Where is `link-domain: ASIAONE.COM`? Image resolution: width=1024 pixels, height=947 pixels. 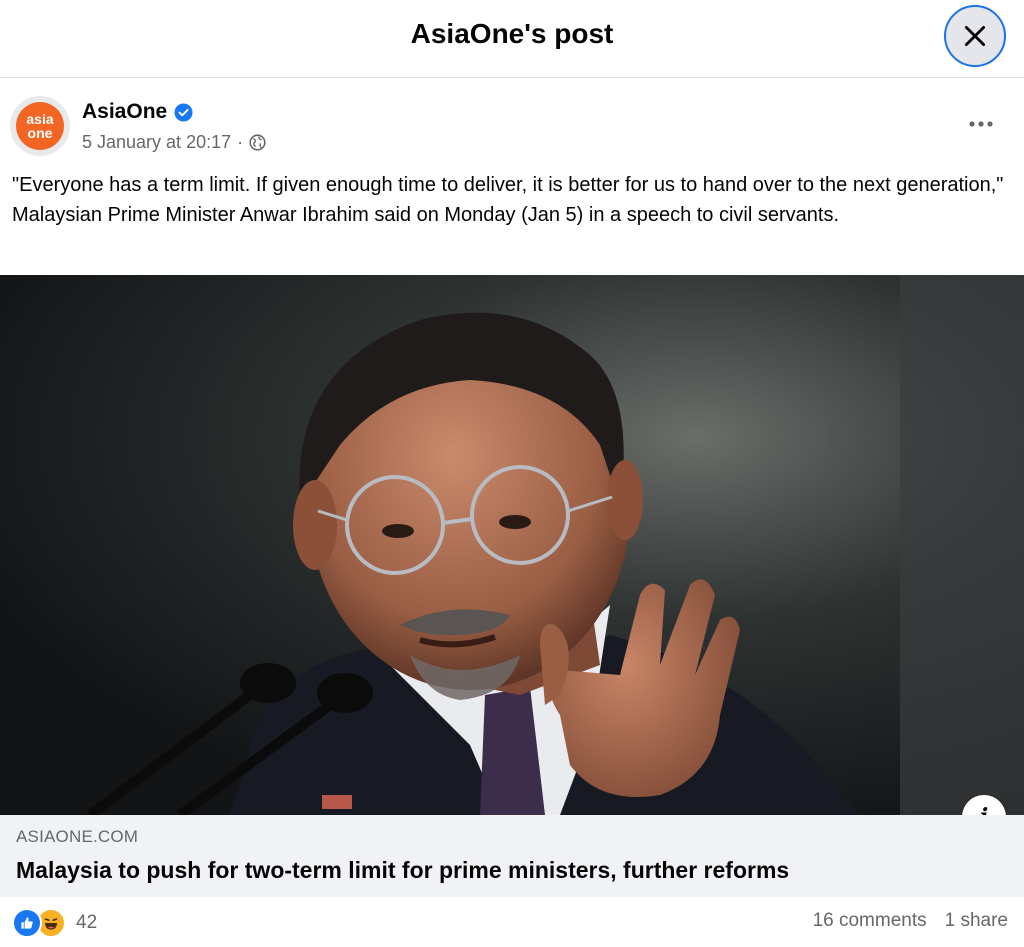 link-domain: ASIAONE.COM is located at coordinates (77, 836).